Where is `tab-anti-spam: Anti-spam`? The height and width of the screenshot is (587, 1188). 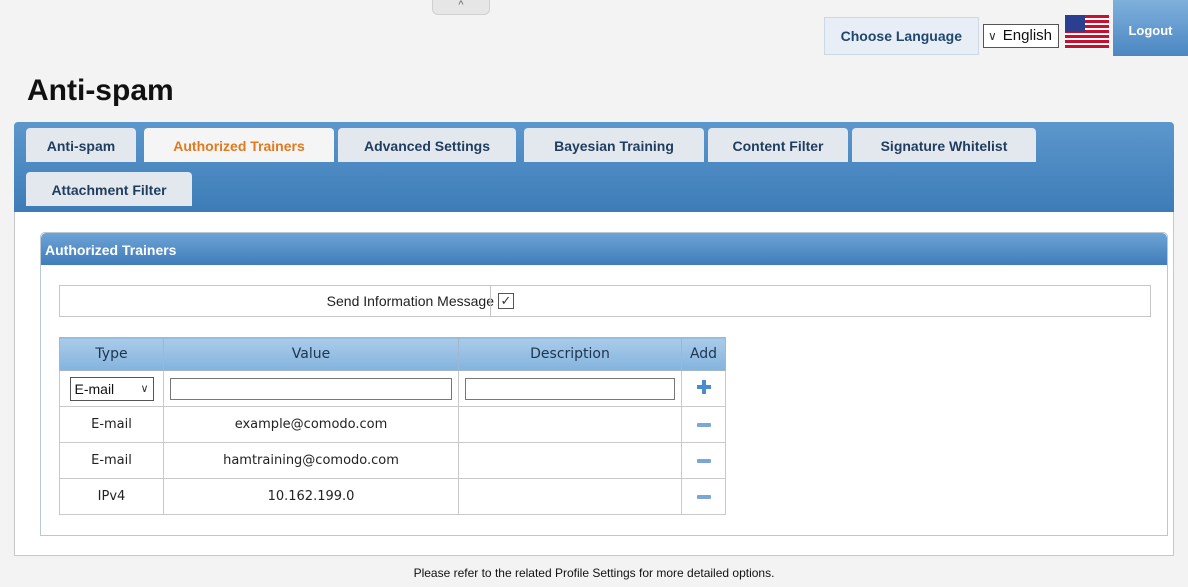
tab-anti-spam: Anti-spam is located at coordinates (81, 145).